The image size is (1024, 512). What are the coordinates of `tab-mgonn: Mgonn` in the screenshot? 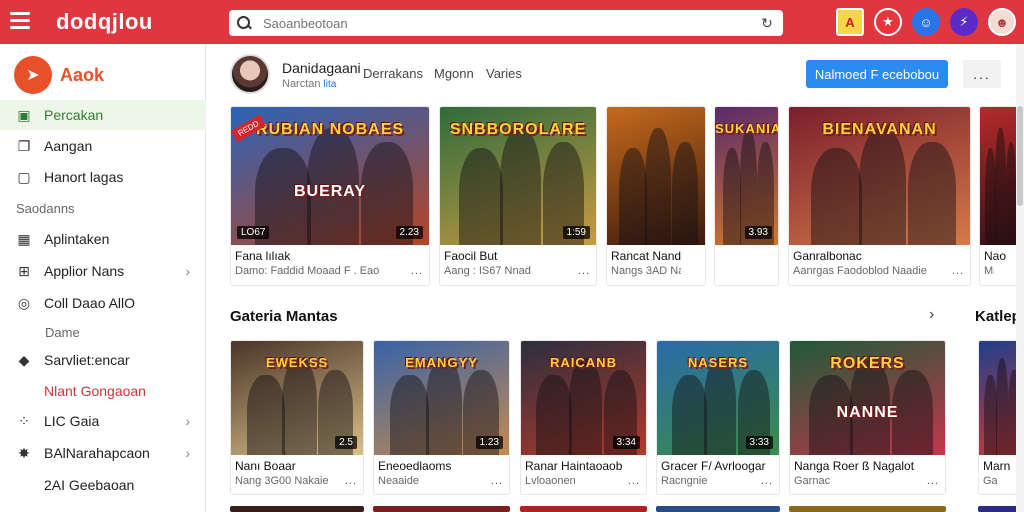 It's located at (454, 73).